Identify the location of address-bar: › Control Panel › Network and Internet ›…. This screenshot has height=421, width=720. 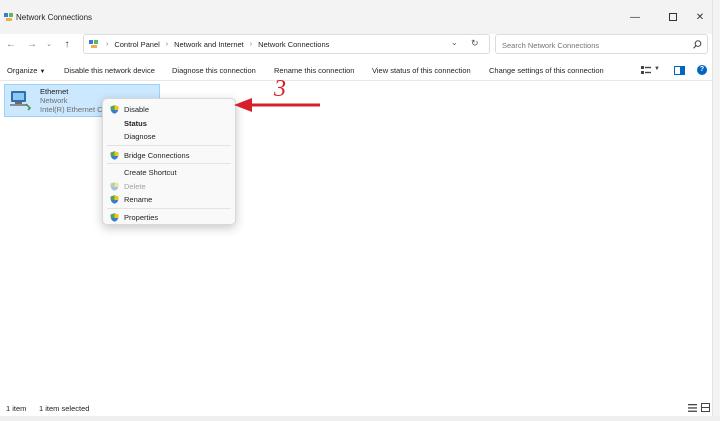
(286, 44).